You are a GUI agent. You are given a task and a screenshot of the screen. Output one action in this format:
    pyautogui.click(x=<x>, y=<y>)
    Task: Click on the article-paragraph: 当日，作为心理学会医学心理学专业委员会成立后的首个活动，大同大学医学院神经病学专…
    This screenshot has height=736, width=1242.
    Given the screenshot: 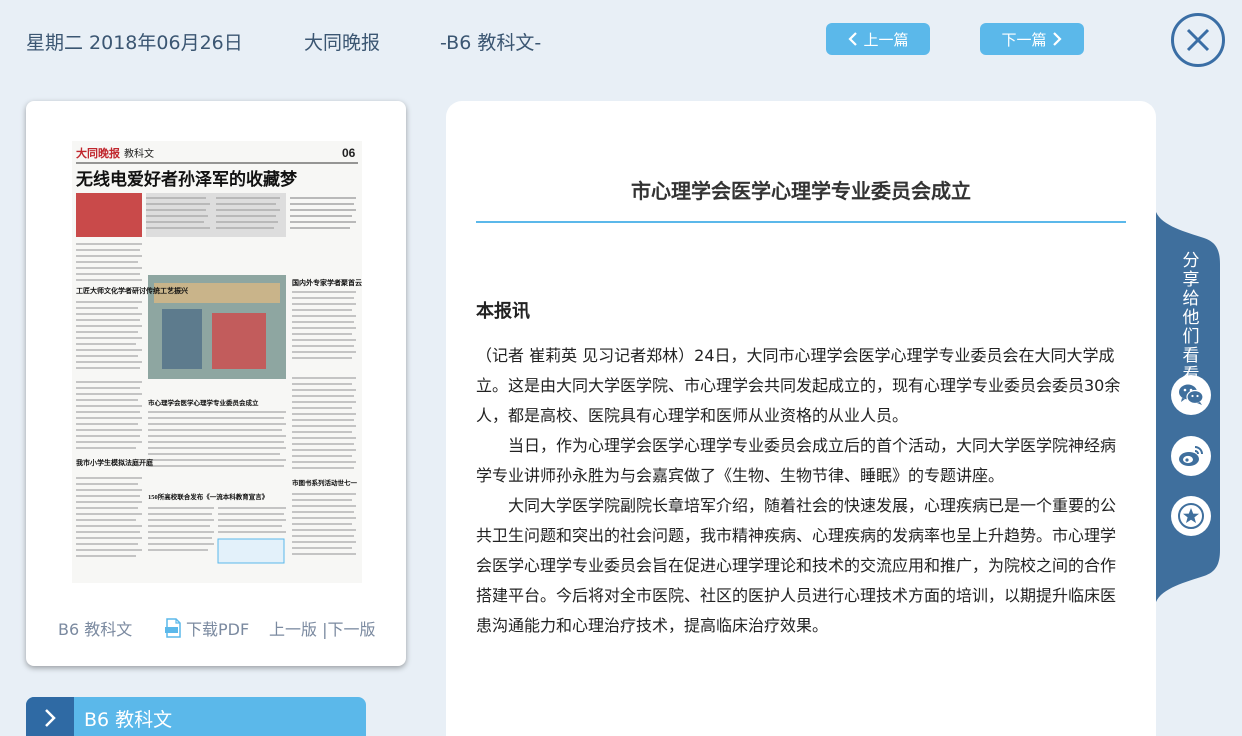 What is the action you would take?
    pyautogui.click(x=796, y=460)
    